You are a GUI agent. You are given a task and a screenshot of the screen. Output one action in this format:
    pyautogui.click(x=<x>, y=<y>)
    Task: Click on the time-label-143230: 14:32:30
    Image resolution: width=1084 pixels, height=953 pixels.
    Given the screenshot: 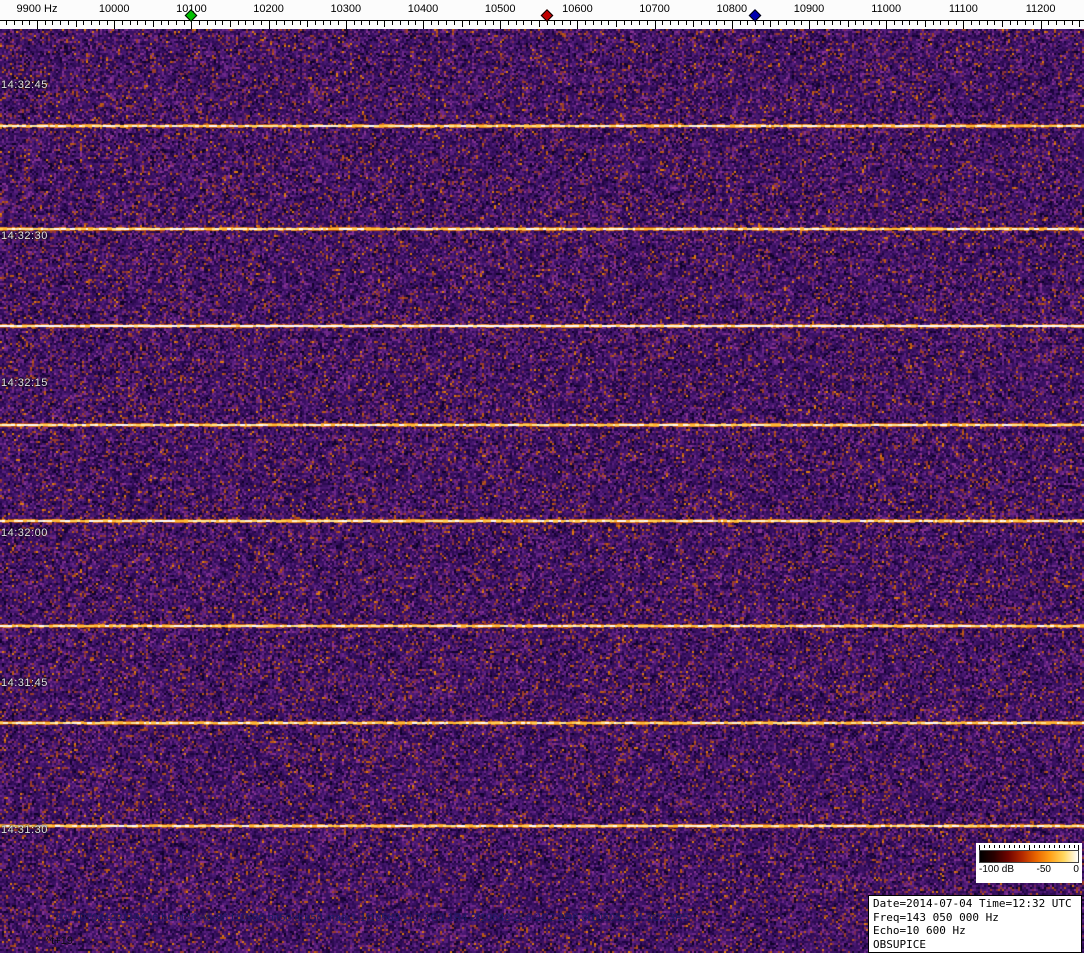 What is the action you would take?
    pyautogui.click(x=24, y=236)
    